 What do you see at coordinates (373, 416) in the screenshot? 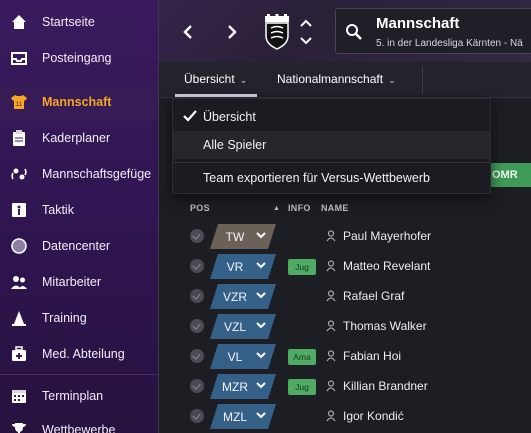
I see `player-name: Igor Kondić` at bounding box center [373, 416].